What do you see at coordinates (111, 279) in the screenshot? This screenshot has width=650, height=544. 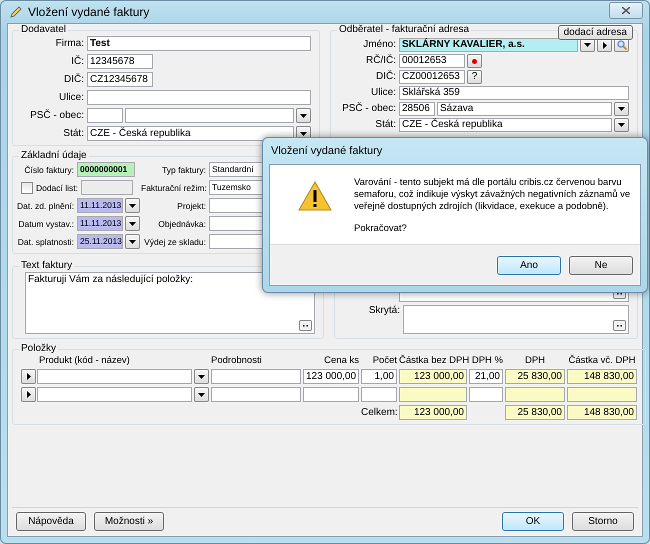 I see `invoice-text: Fakturuji Vám za následující položky:` at bounding box center [111, 279].